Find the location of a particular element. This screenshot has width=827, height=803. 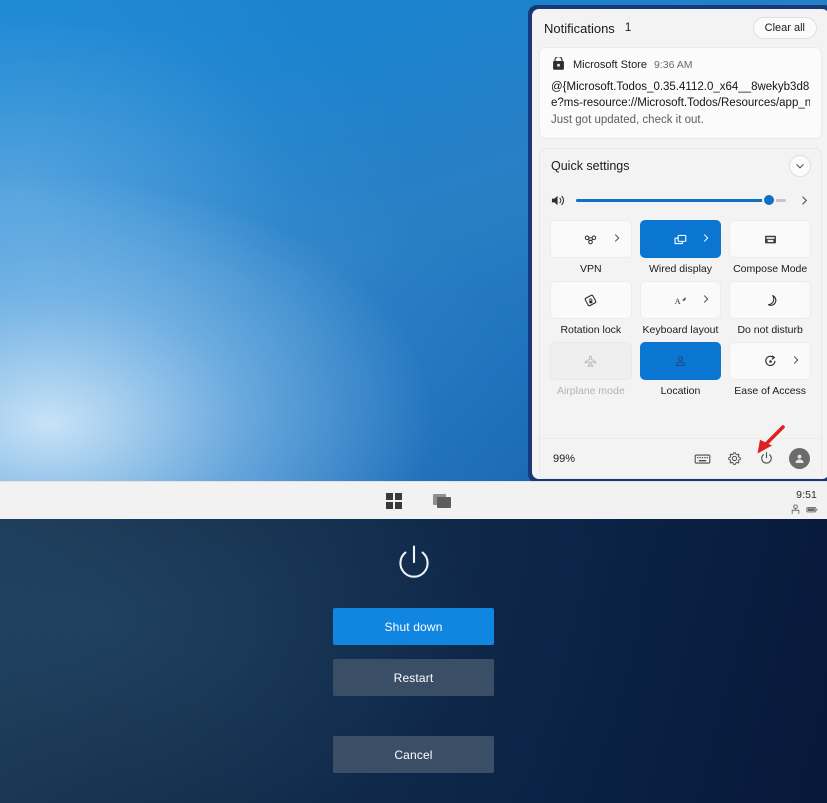

quick-tile-keyboard-layout: A Keyboard layout is located at coordinates (680, 308).